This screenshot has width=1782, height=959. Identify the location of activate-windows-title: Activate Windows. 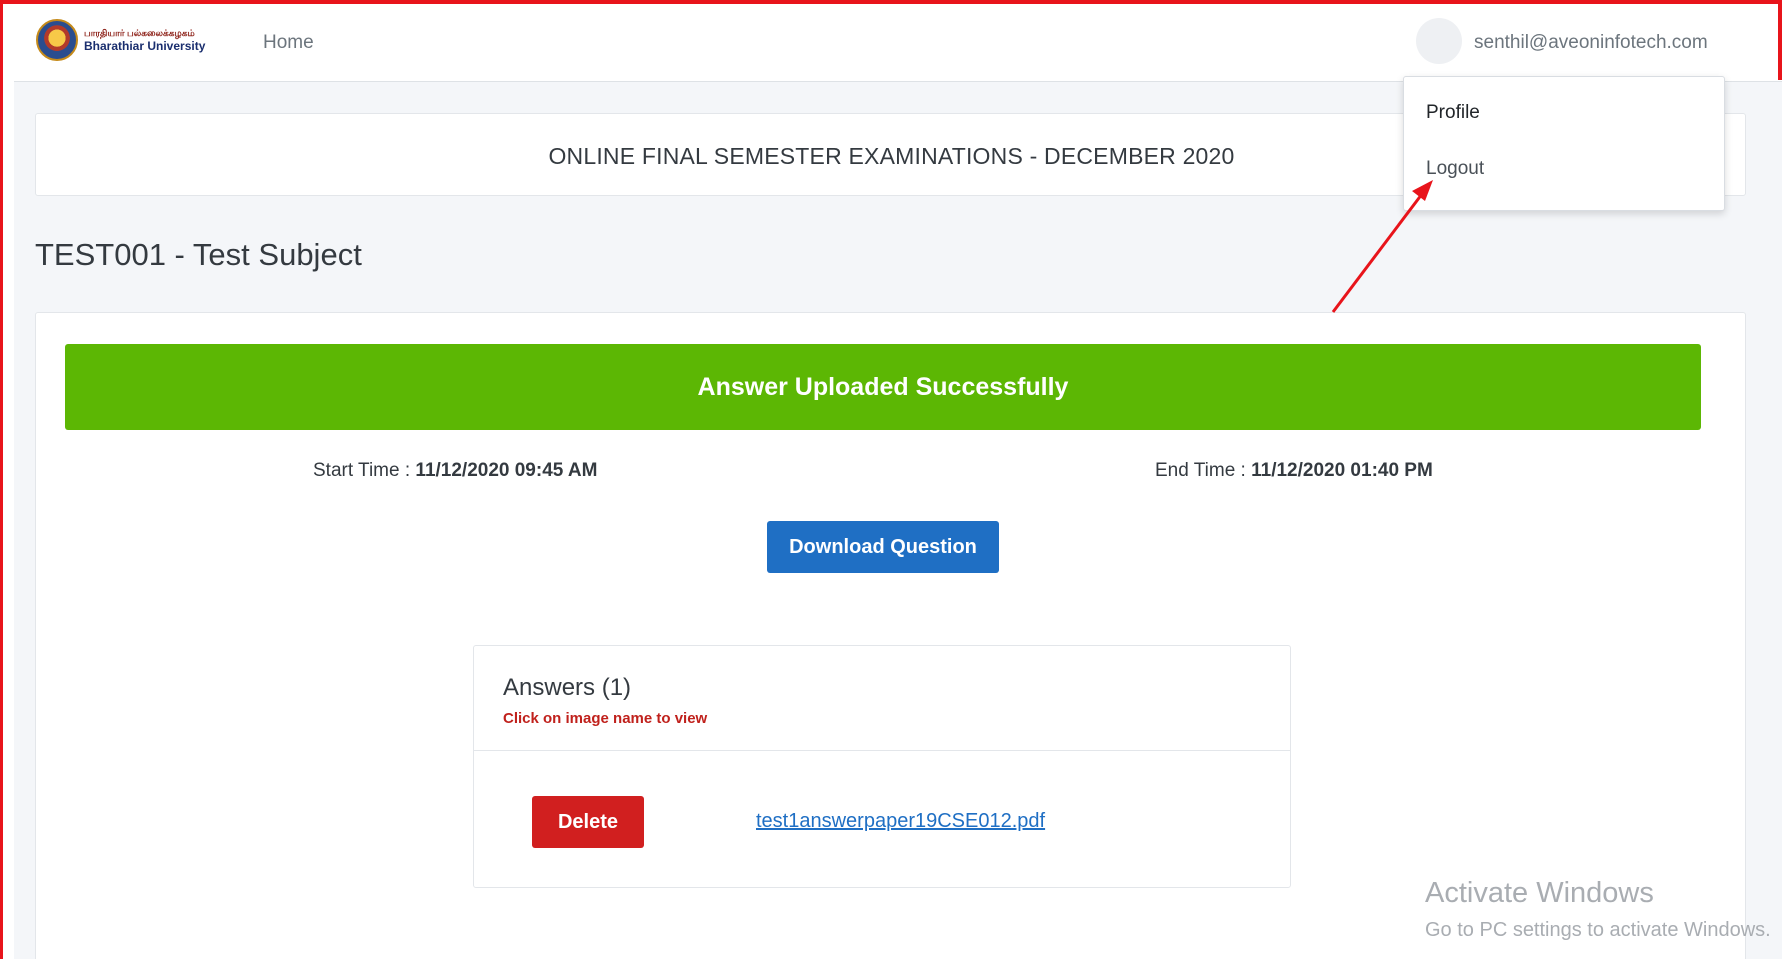
(1539, 893).